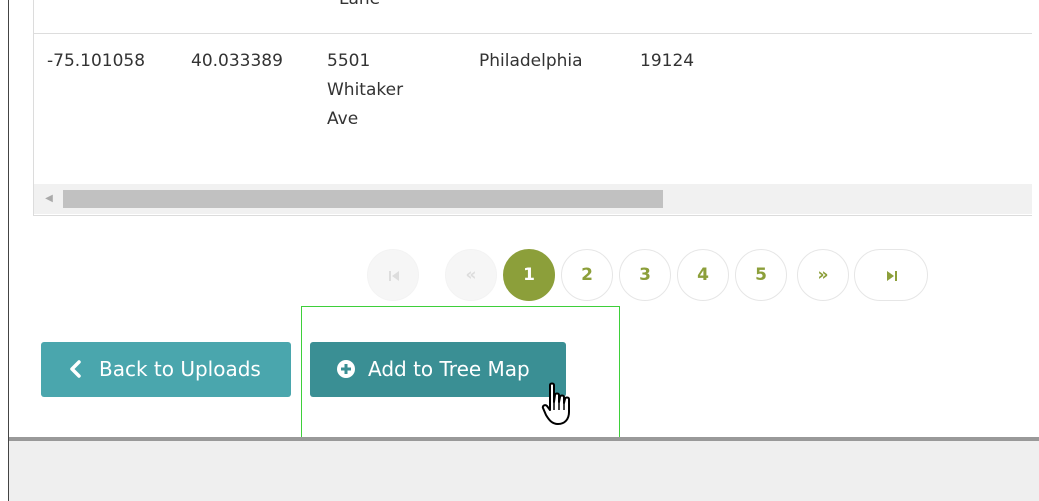 The width and height of the screenshot is (1039, 501). I want to click on last-page-button, so click(891, 275).